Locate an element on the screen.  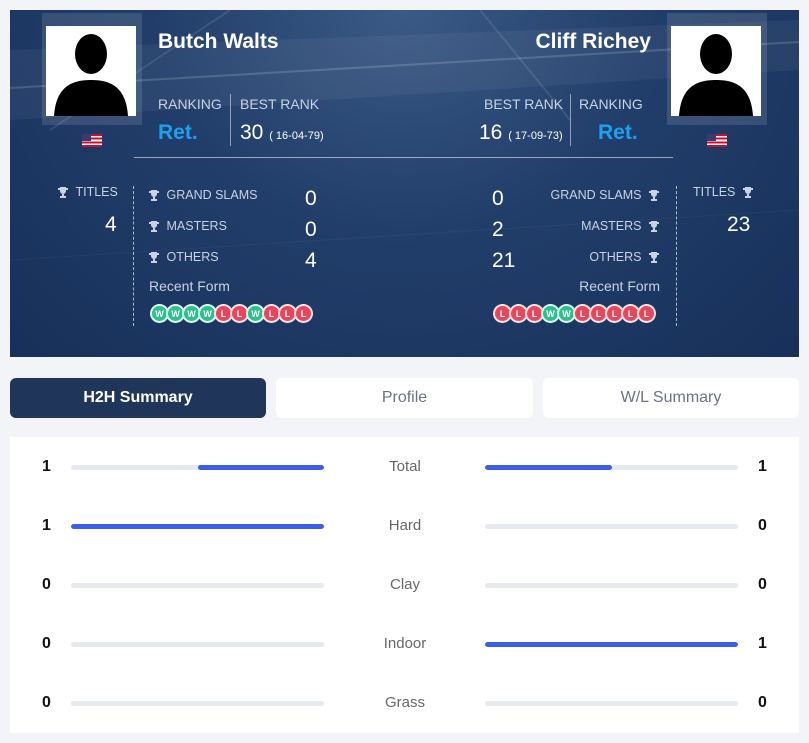
player1-best-rank-label: BEST RANK is located at coordinates (280, 104).